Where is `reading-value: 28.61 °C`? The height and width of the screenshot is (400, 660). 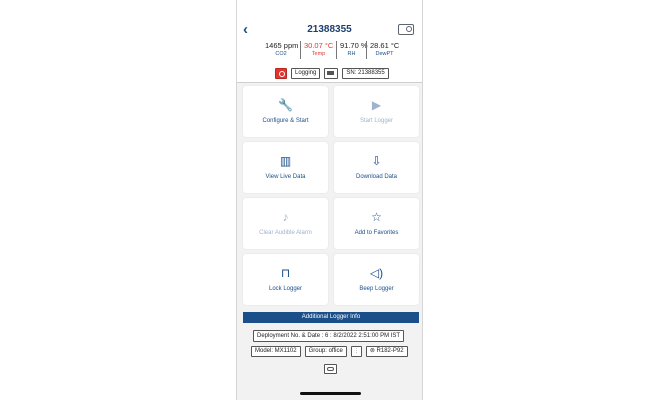 reading-value: 28.61 °C is located at coordinates (385, 45).